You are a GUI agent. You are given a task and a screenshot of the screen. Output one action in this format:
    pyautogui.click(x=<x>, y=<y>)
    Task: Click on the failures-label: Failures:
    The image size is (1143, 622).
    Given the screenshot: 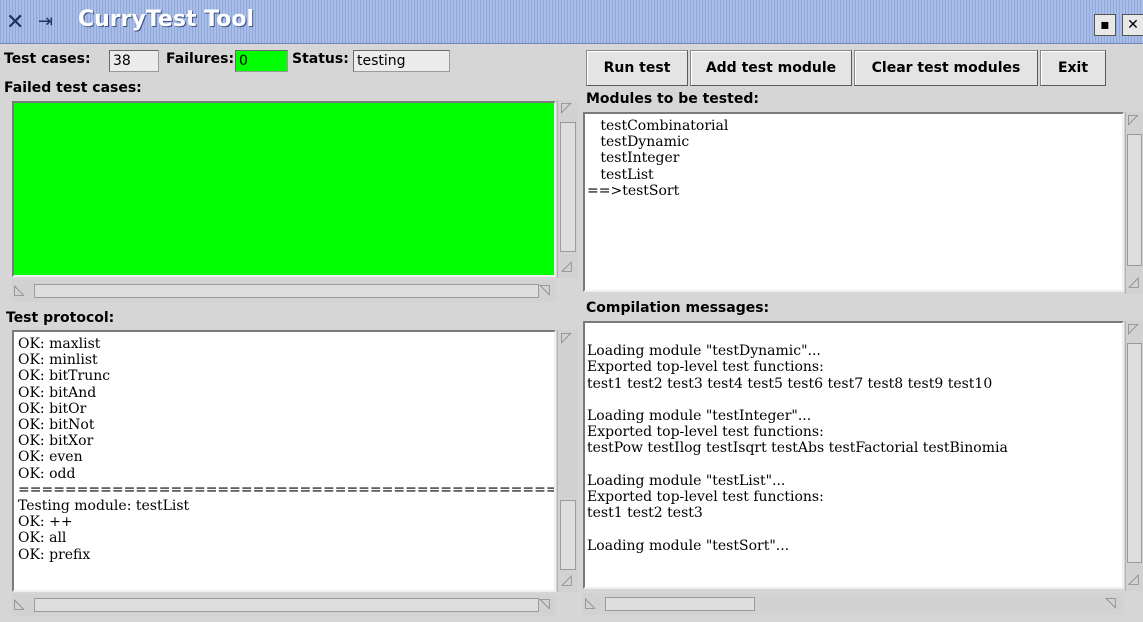 What is the action you would take?
    pyautogui.click(x=200, y=59)
    